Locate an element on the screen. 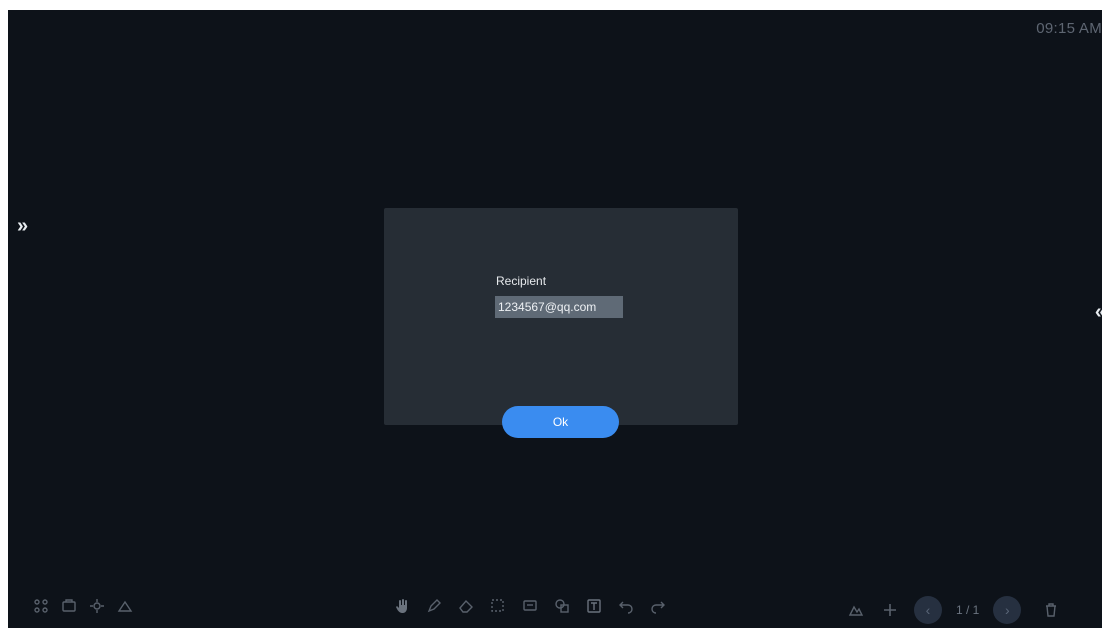 The width and height of the screenshot is (1102, 628). file-icon is located at coordinates (69, 606).